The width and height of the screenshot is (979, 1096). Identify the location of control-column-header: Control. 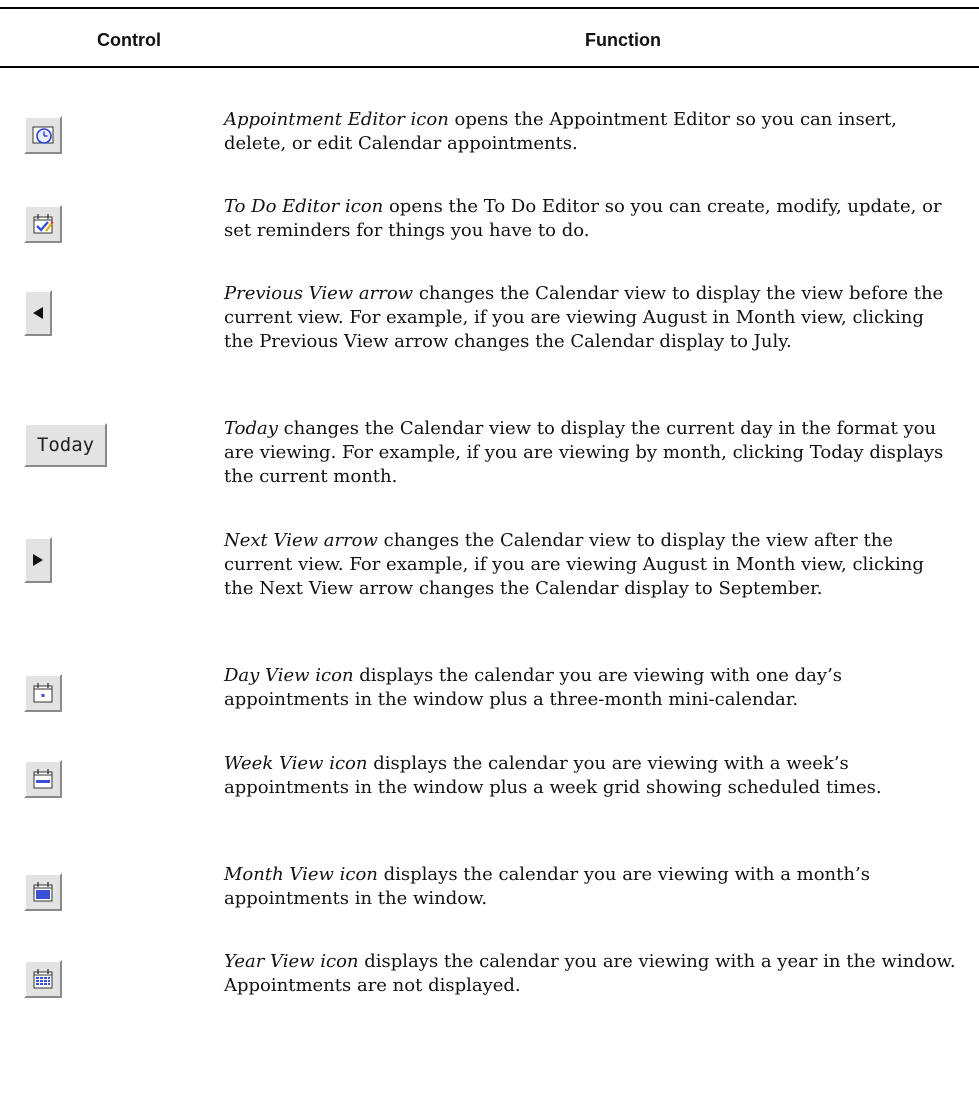
(129, 40).